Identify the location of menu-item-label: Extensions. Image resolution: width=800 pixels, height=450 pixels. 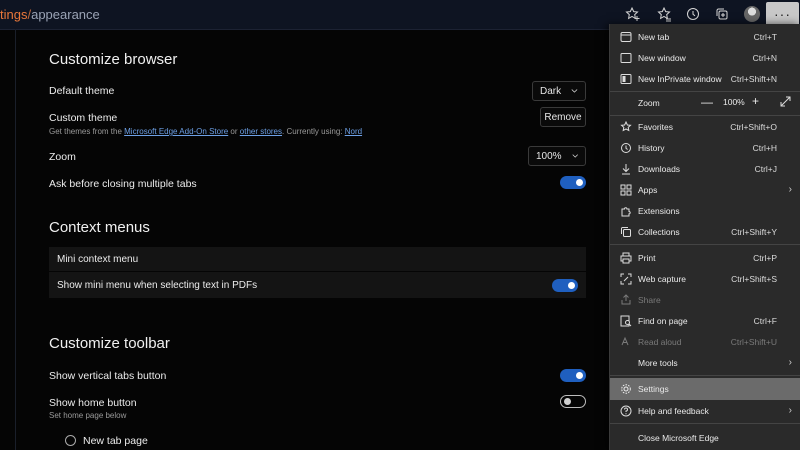
(659, 210).